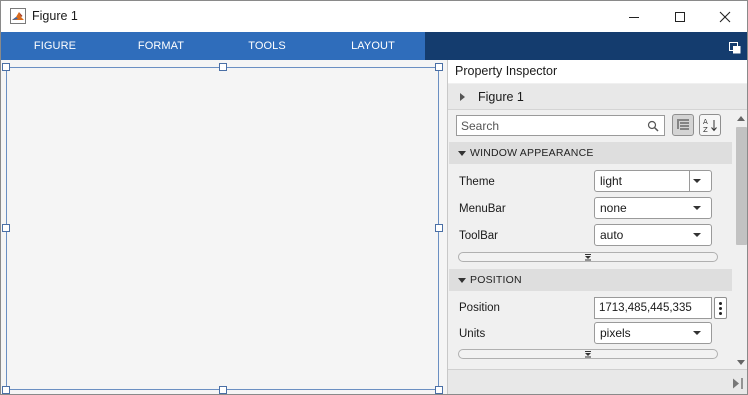  Describe the element at coordinates (477, 182) in the screenshot. I see `property-label-theme: Theme` at that location.